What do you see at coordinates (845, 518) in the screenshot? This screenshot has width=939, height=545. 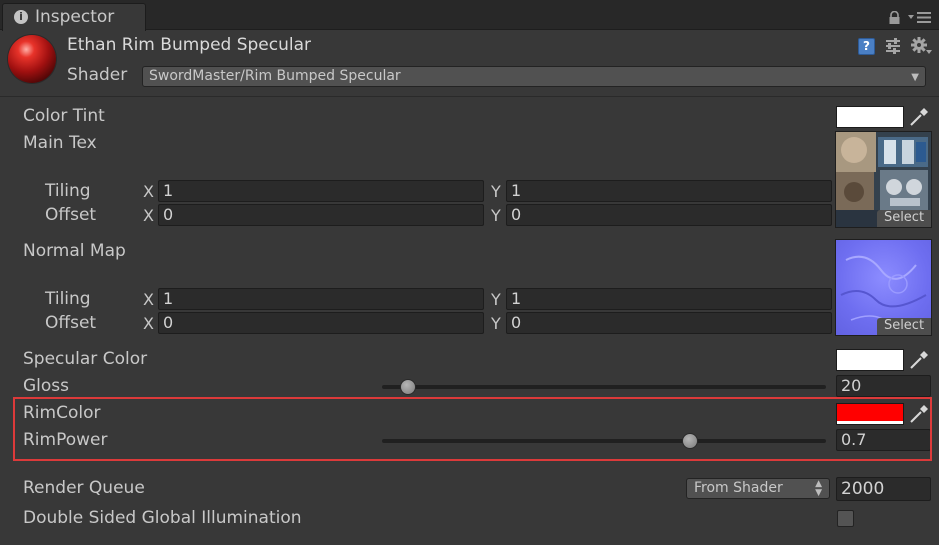 I see `dsgi-checkbox` at bounding box center [845, 518].